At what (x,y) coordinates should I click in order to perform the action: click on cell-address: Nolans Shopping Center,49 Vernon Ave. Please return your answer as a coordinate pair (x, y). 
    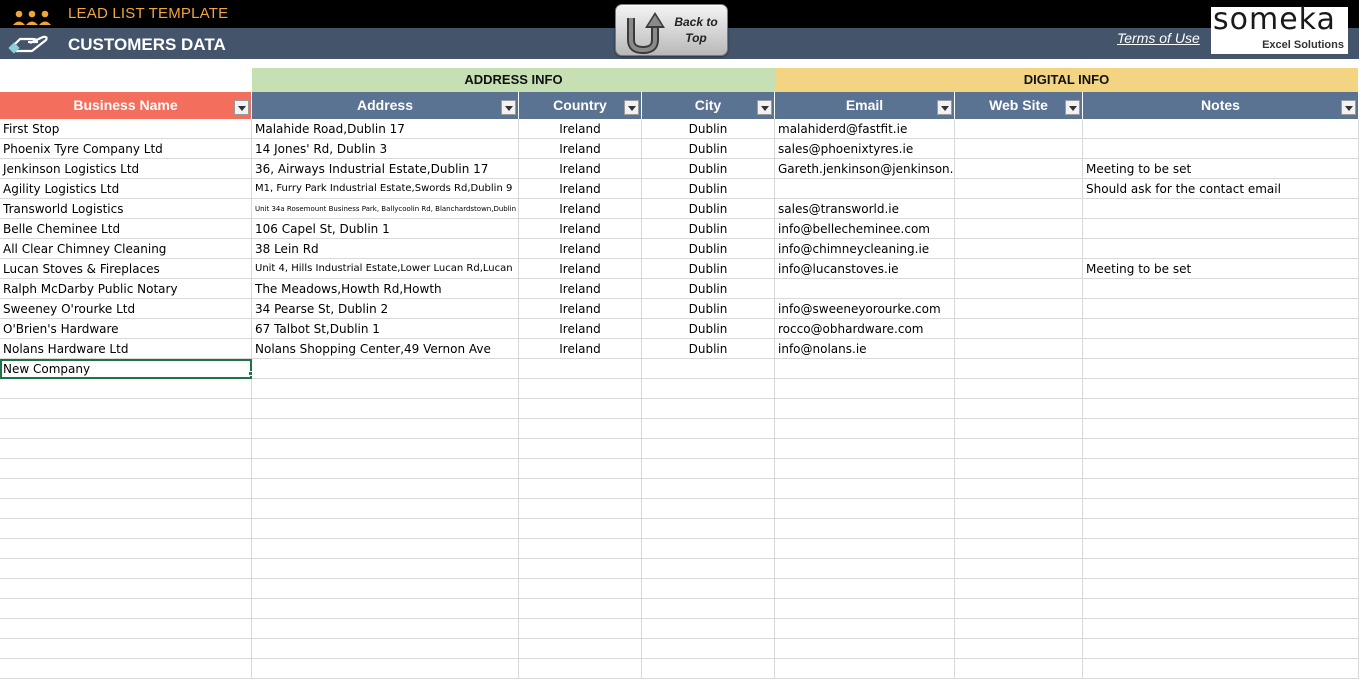
    Looking at the image, I should click on (385, 349).